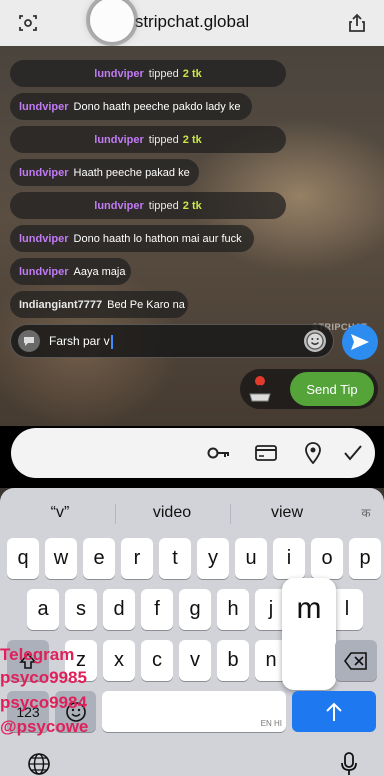  I want to click on text-caret, so click(111, 341).